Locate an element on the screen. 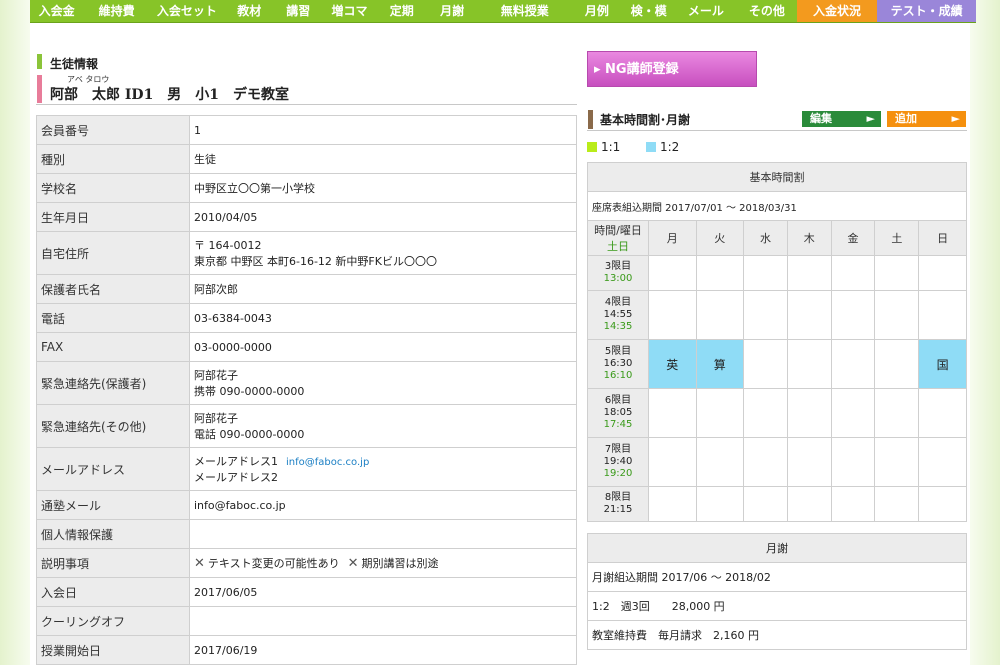 The image size is (1000, 665). info-value: 阿部次郎 is located at coordinates (383, 289).